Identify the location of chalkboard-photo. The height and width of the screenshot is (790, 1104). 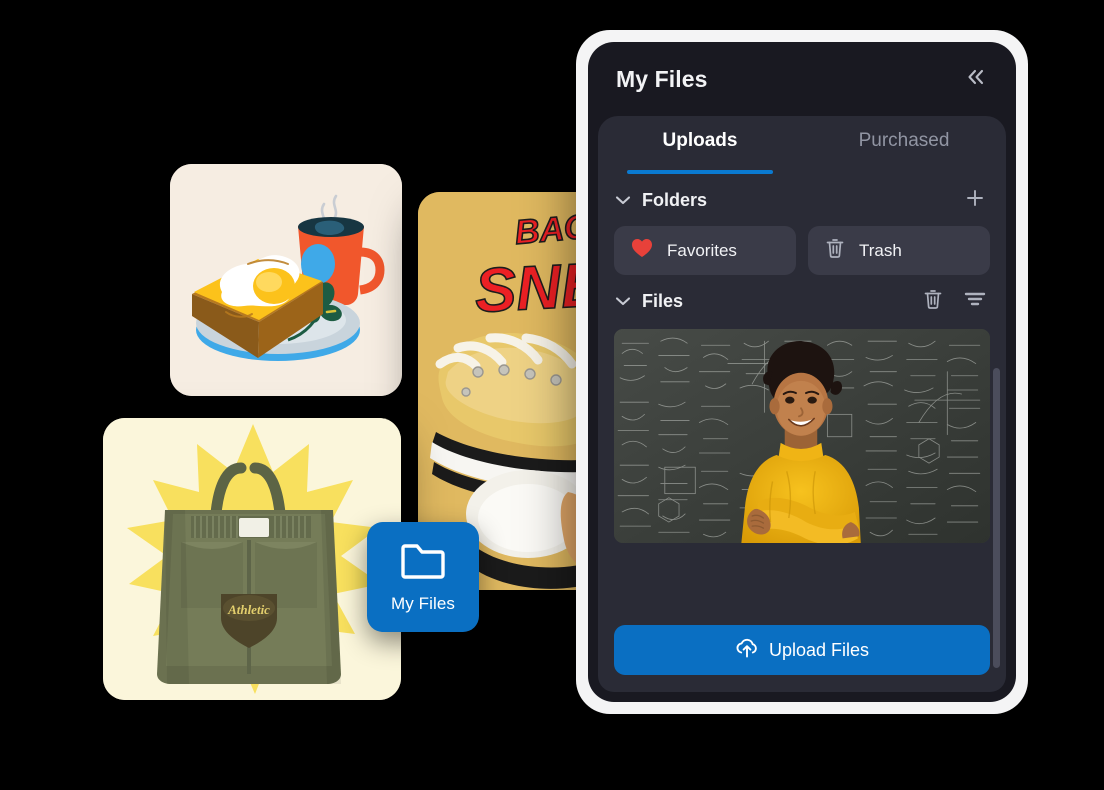
(802, 436).